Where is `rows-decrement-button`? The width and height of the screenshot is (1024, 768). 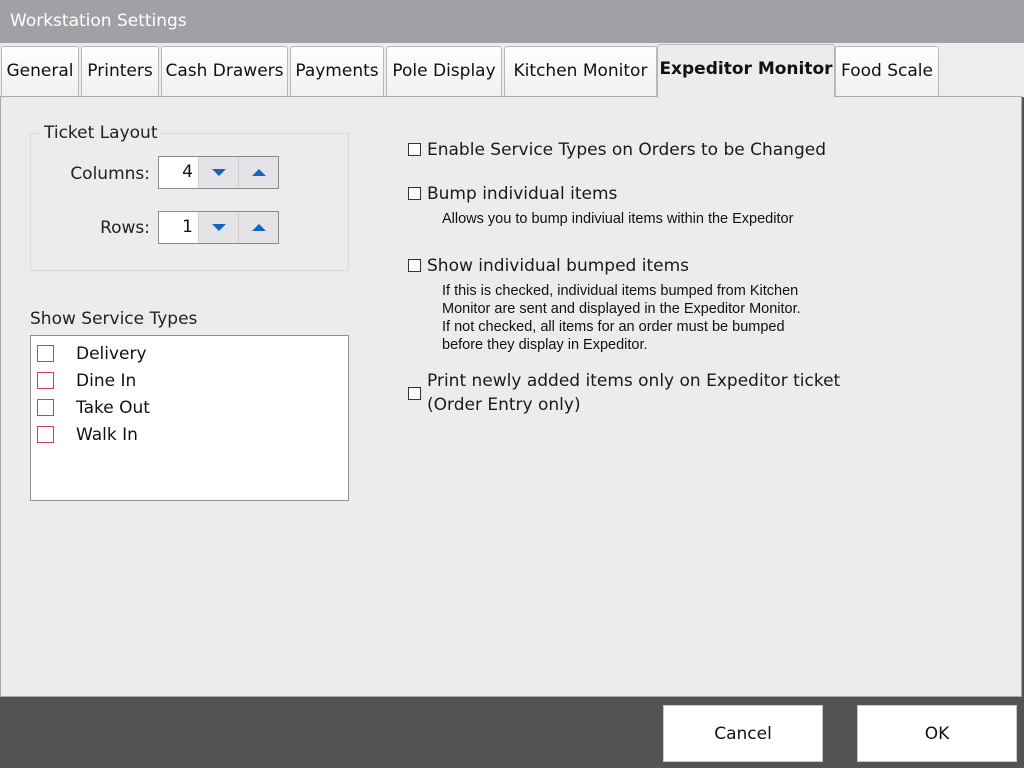
rows-decrement-button is located at coordinates (218, 227).